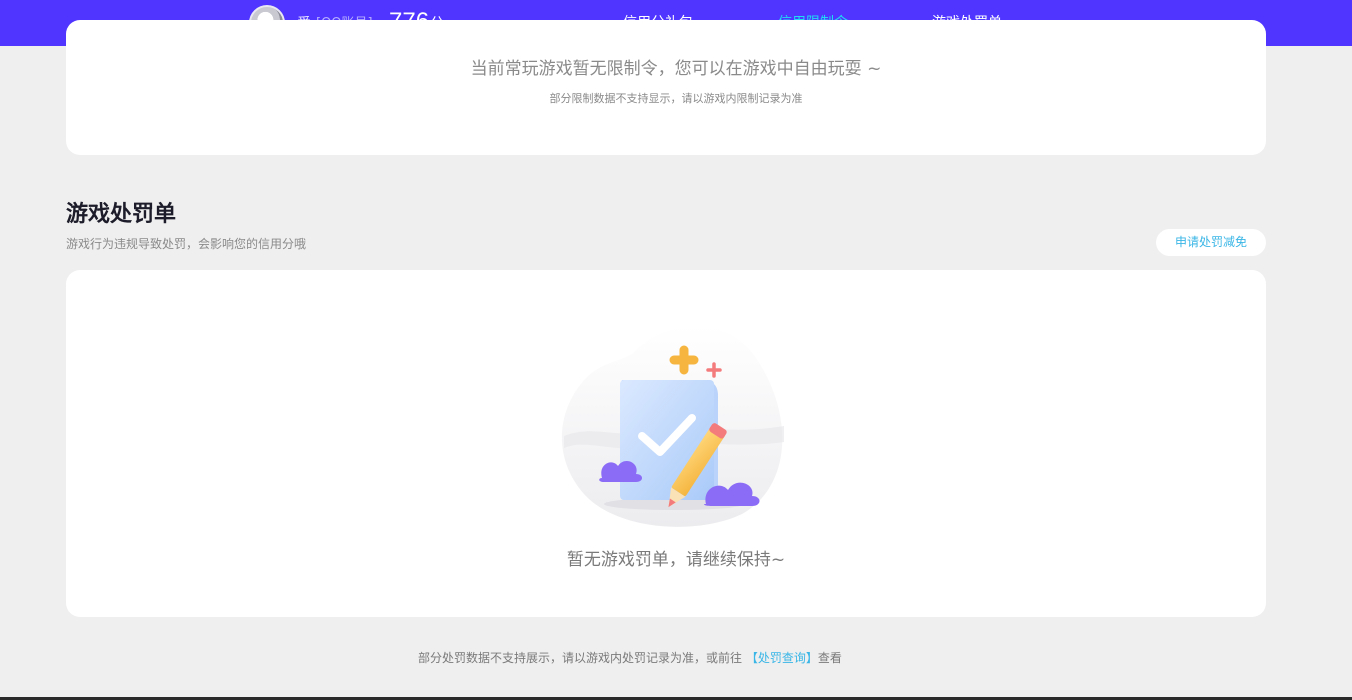 The image size is (1352, 700). I want to click on restriction-empty-message: 当前常玩游戏暂无限制令，您可以在游戏中自由玩耍 ~, so click(676, 69).